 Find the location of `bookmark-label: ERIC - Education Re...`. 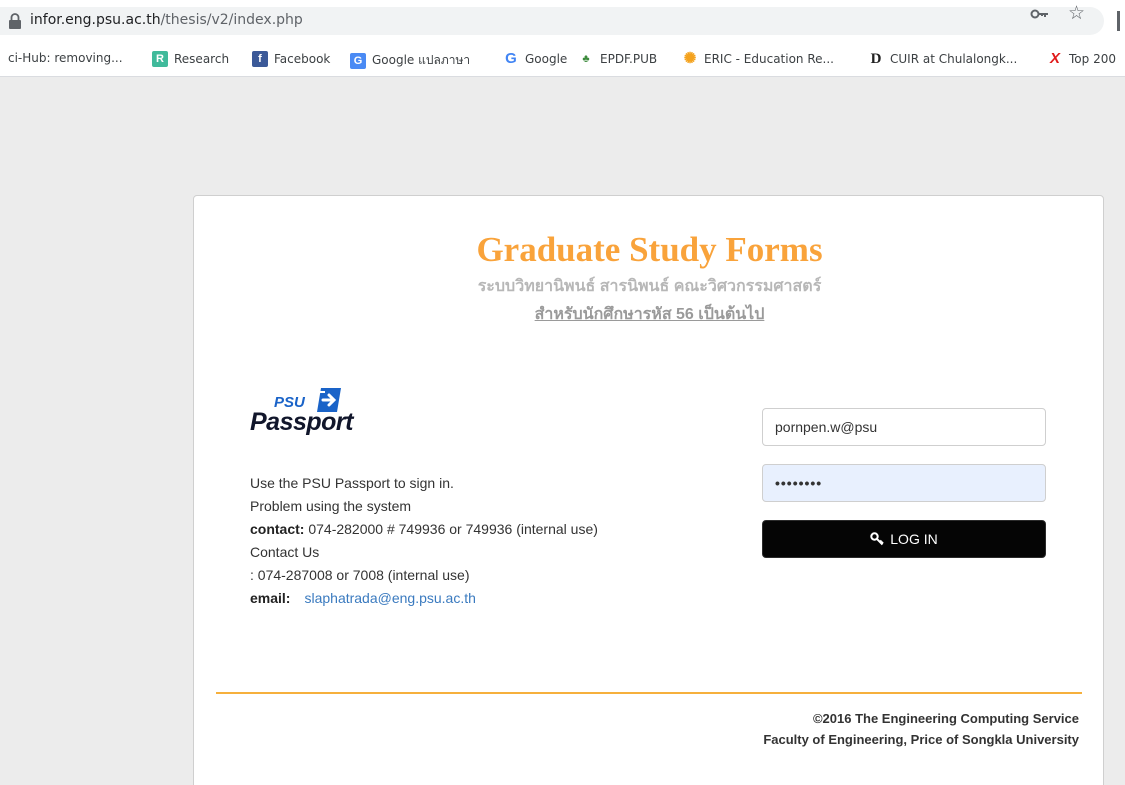

bookmark-label: ERIC - Education Re... is located at coordinates (769, 59).